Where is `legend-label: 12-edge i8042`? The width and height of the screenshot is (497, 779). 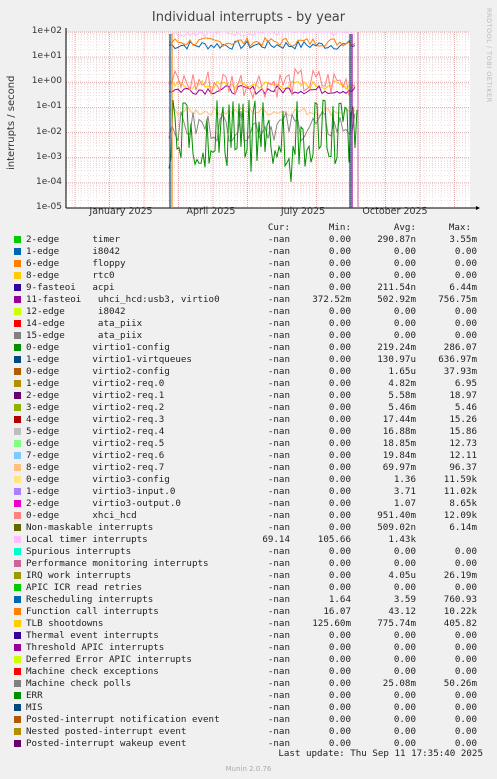
legend-label: 12-edge i8042 is located at coordinates (76, 311).